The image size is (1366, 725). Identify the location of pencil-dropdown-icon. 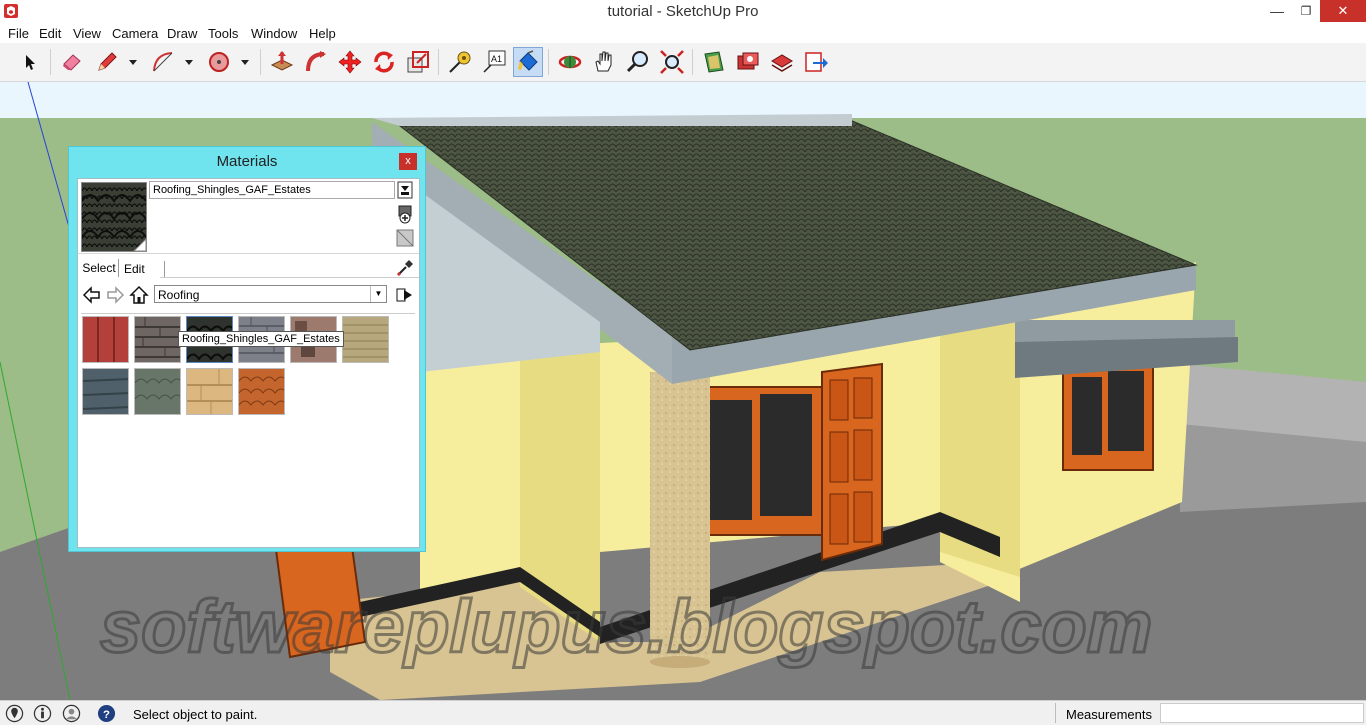
(133, 62).